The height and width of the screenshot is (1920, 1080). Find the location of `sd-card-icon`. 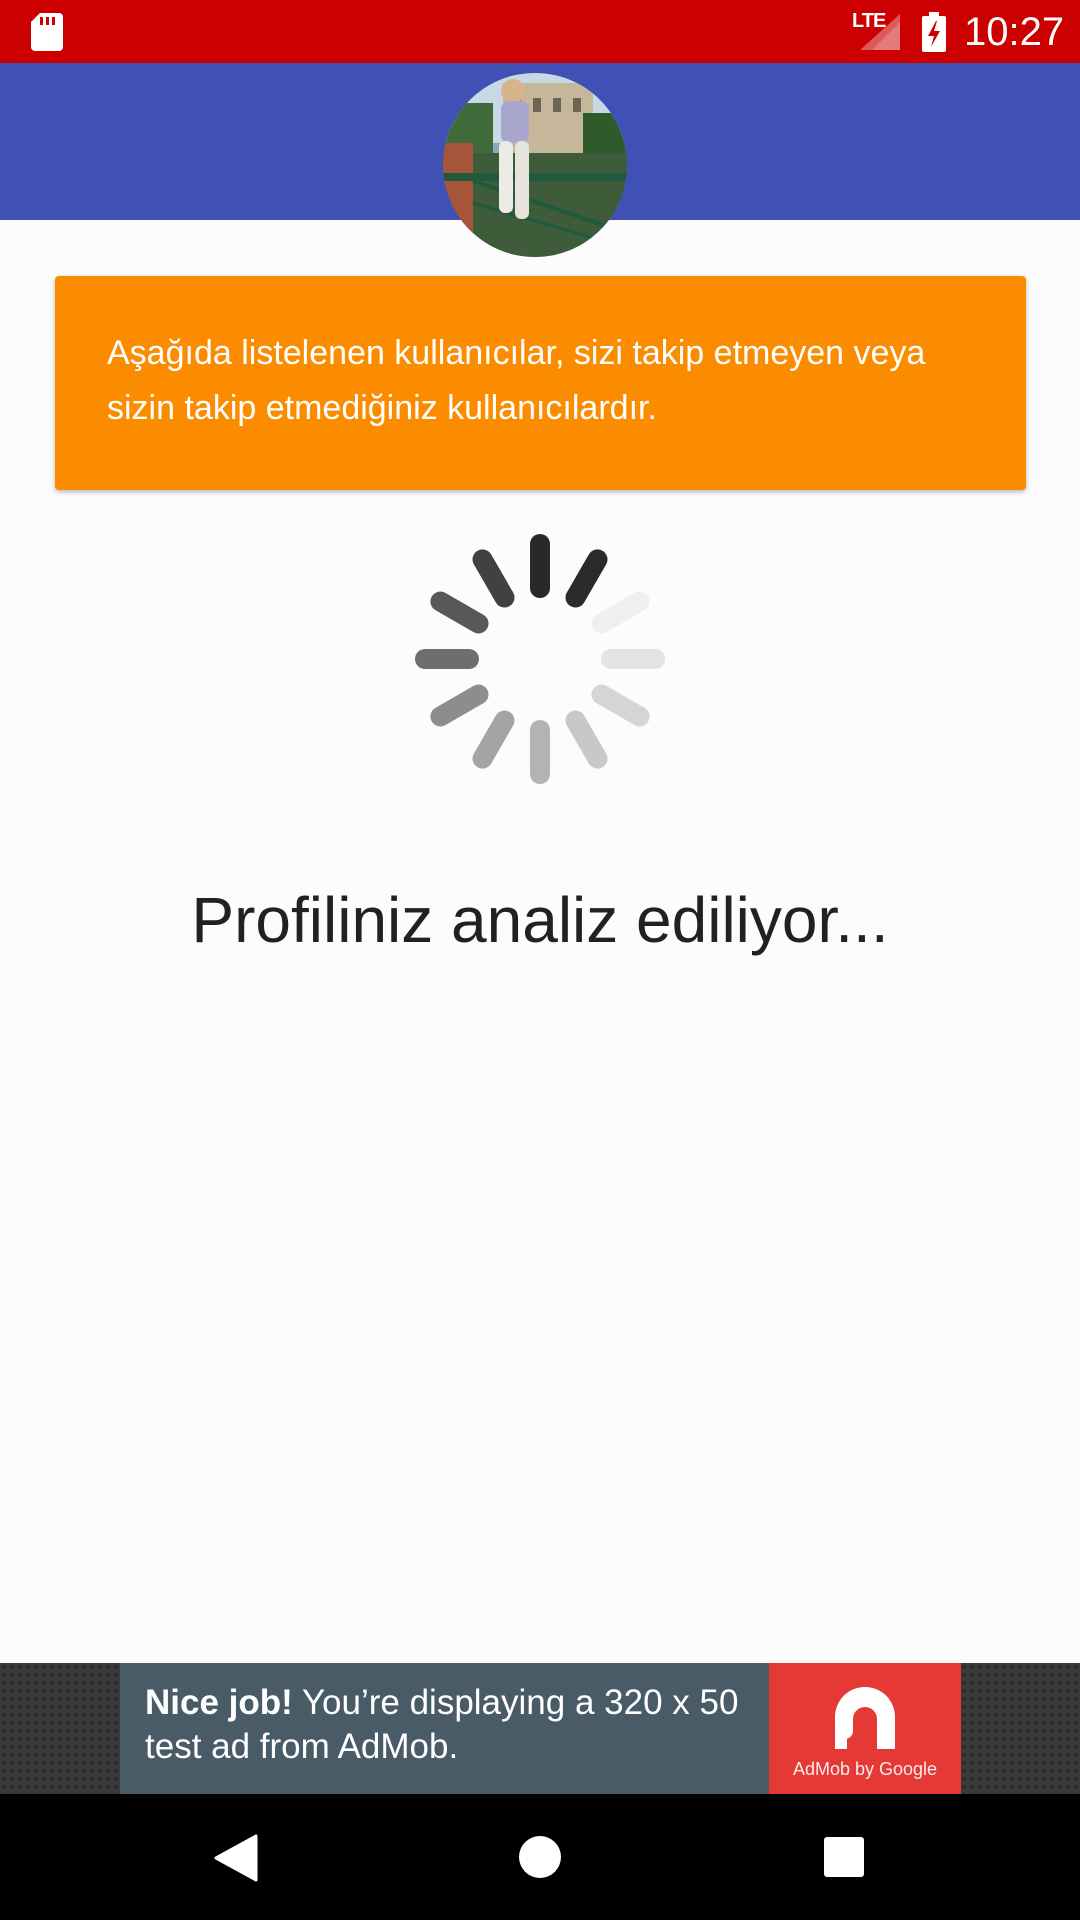

sd-card-icon is located at coordinates (47, 32).